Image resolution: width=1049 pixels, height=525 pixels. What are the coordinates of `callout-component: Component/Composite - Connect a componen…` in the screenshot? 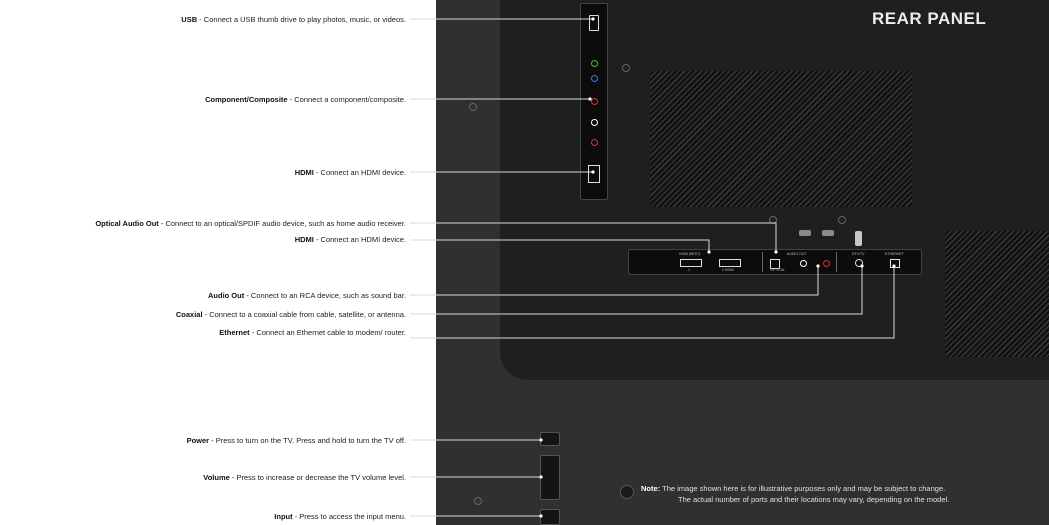 It's located at (305, 99).